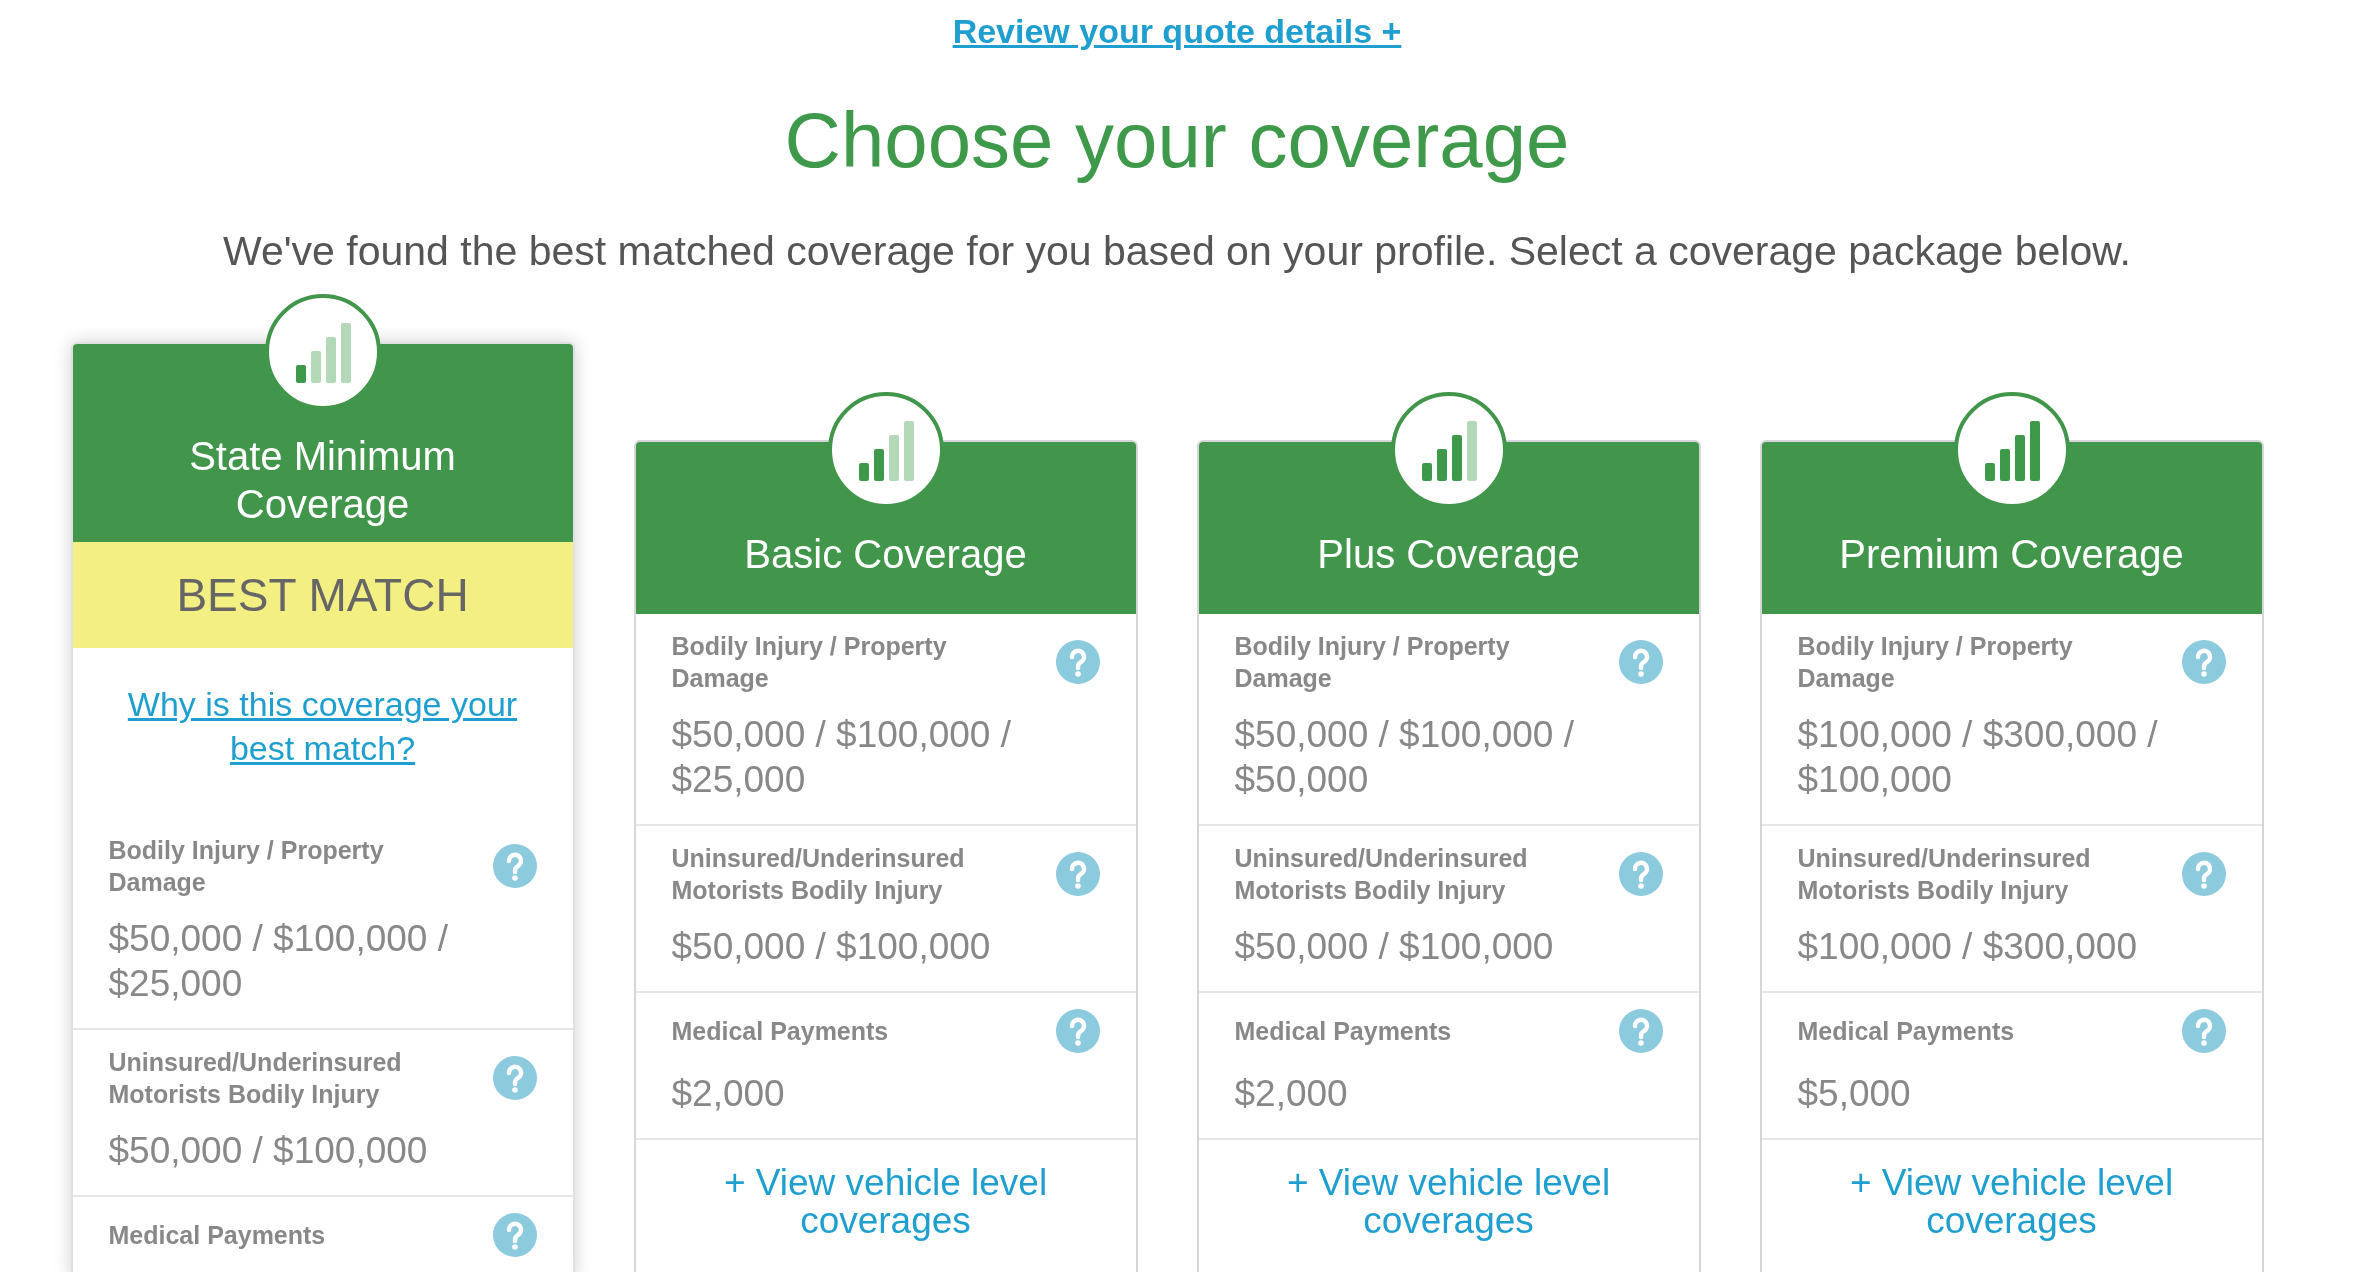 The width and height of the screenshot is (2354, 1272). What do you see at coordinates (1978, 757) in the screenshot?
I see `coverage-value: $100,000 / $300,000 / $100,000` at bounding box center [1978, 757].